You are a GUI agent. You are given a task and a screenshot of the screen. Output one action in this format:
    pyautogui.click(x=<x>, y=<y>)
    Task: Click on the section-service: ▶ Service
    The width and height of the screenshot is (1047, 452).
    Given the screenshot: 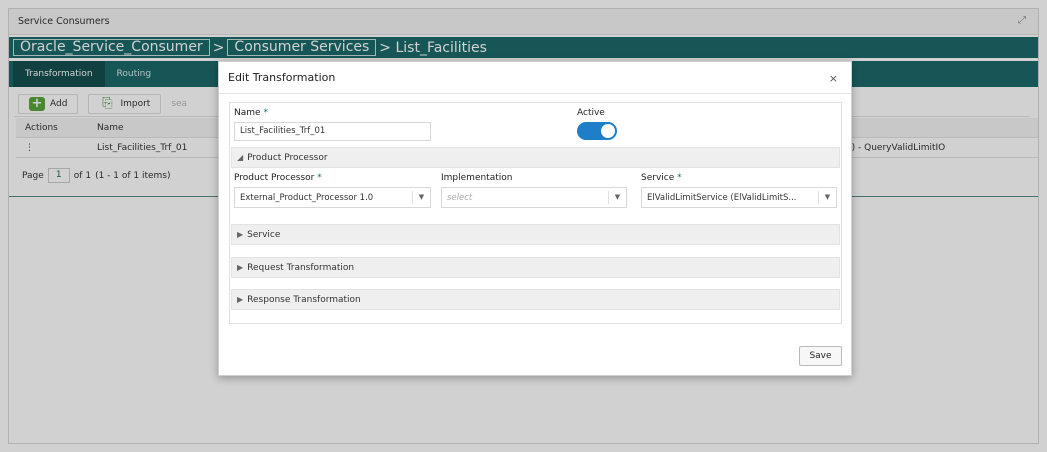 What is the action you would take?
    pyautogui.click(x=535, y=234)
    